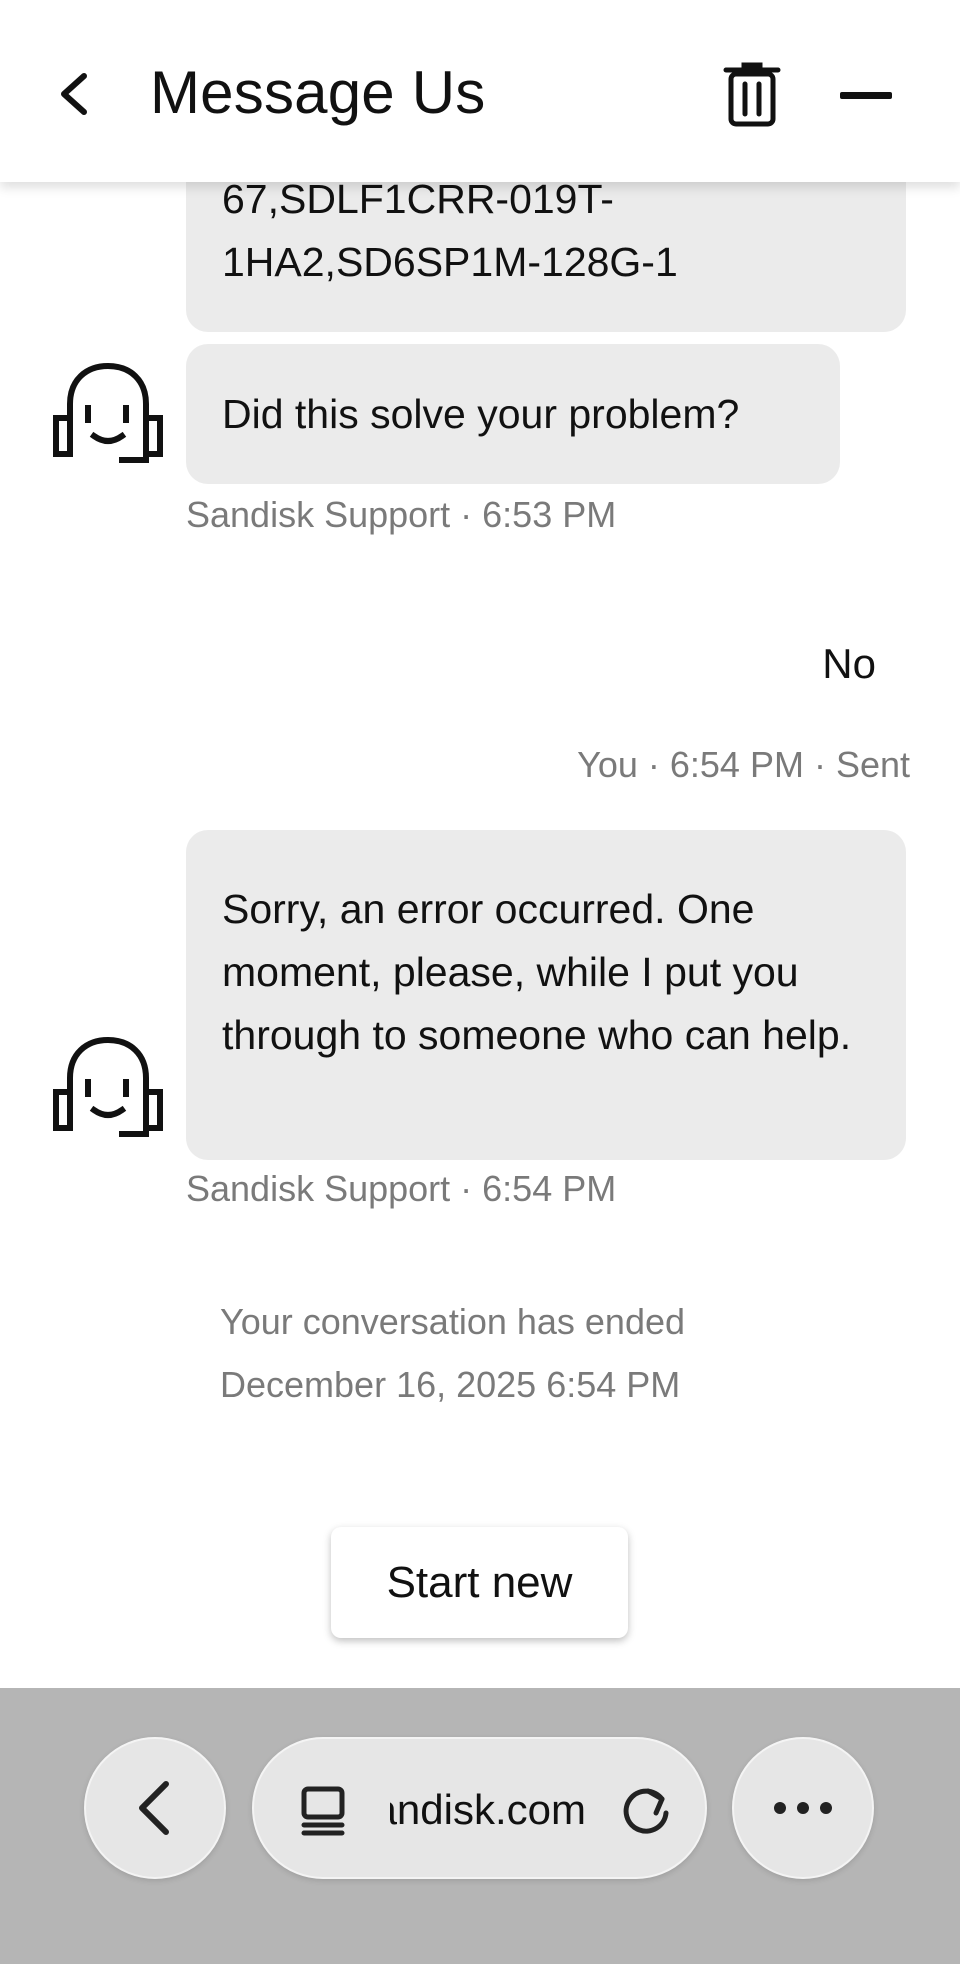 The image size is (960, 1964). I want to click on minimize-button, so click(866, 93).